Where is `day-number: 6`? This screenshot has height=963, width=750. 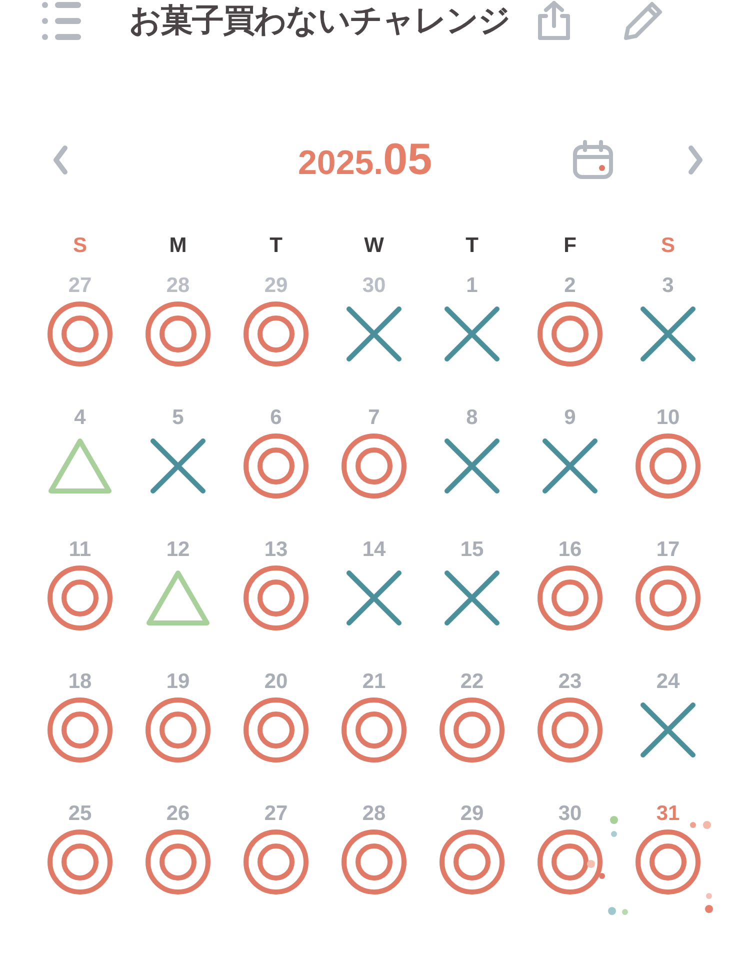 day-number: 6 is located at coordinates (276, 418).